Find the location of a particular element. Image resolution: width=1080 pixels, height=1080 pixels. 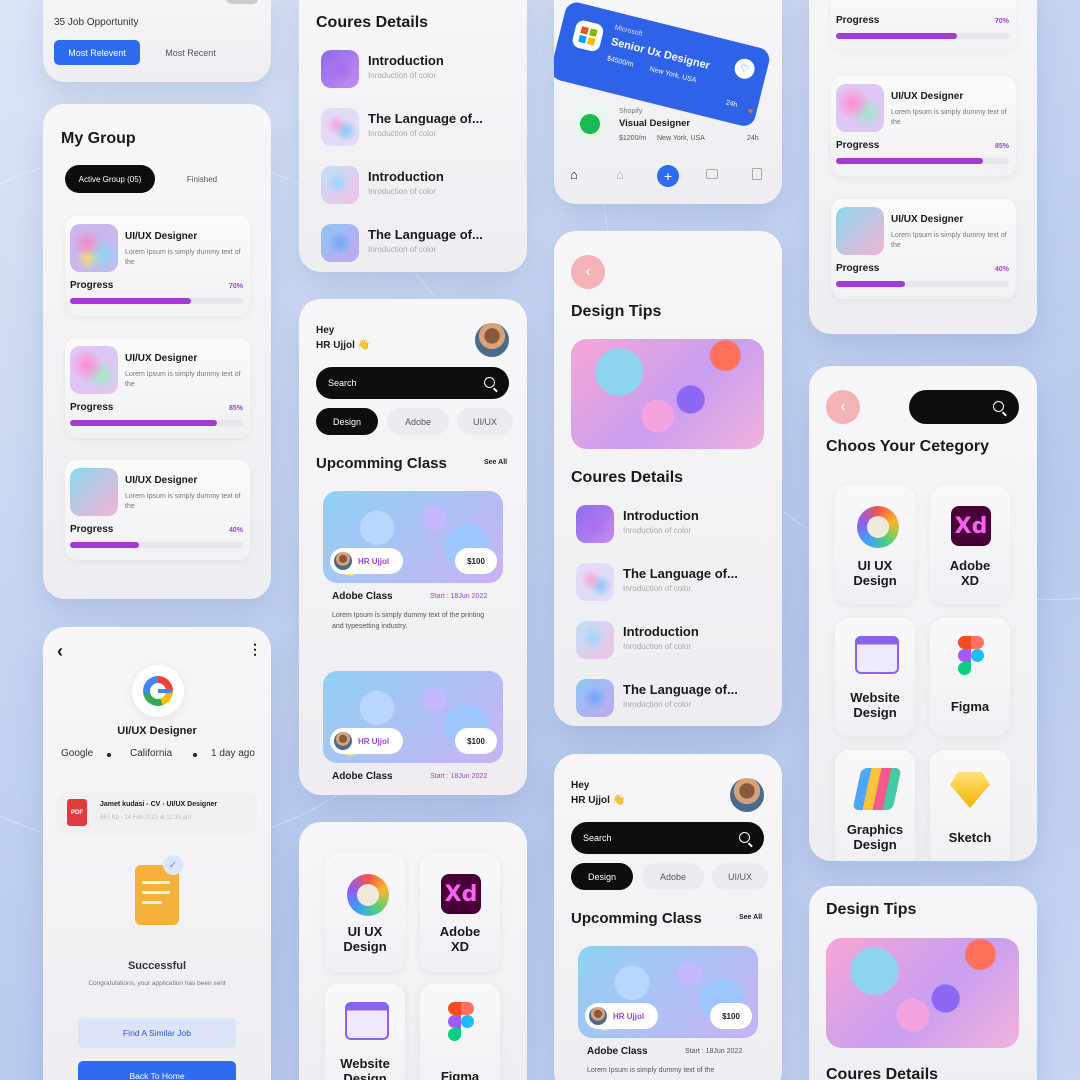

price-tag: $100 is located at coordinates (476, 561).